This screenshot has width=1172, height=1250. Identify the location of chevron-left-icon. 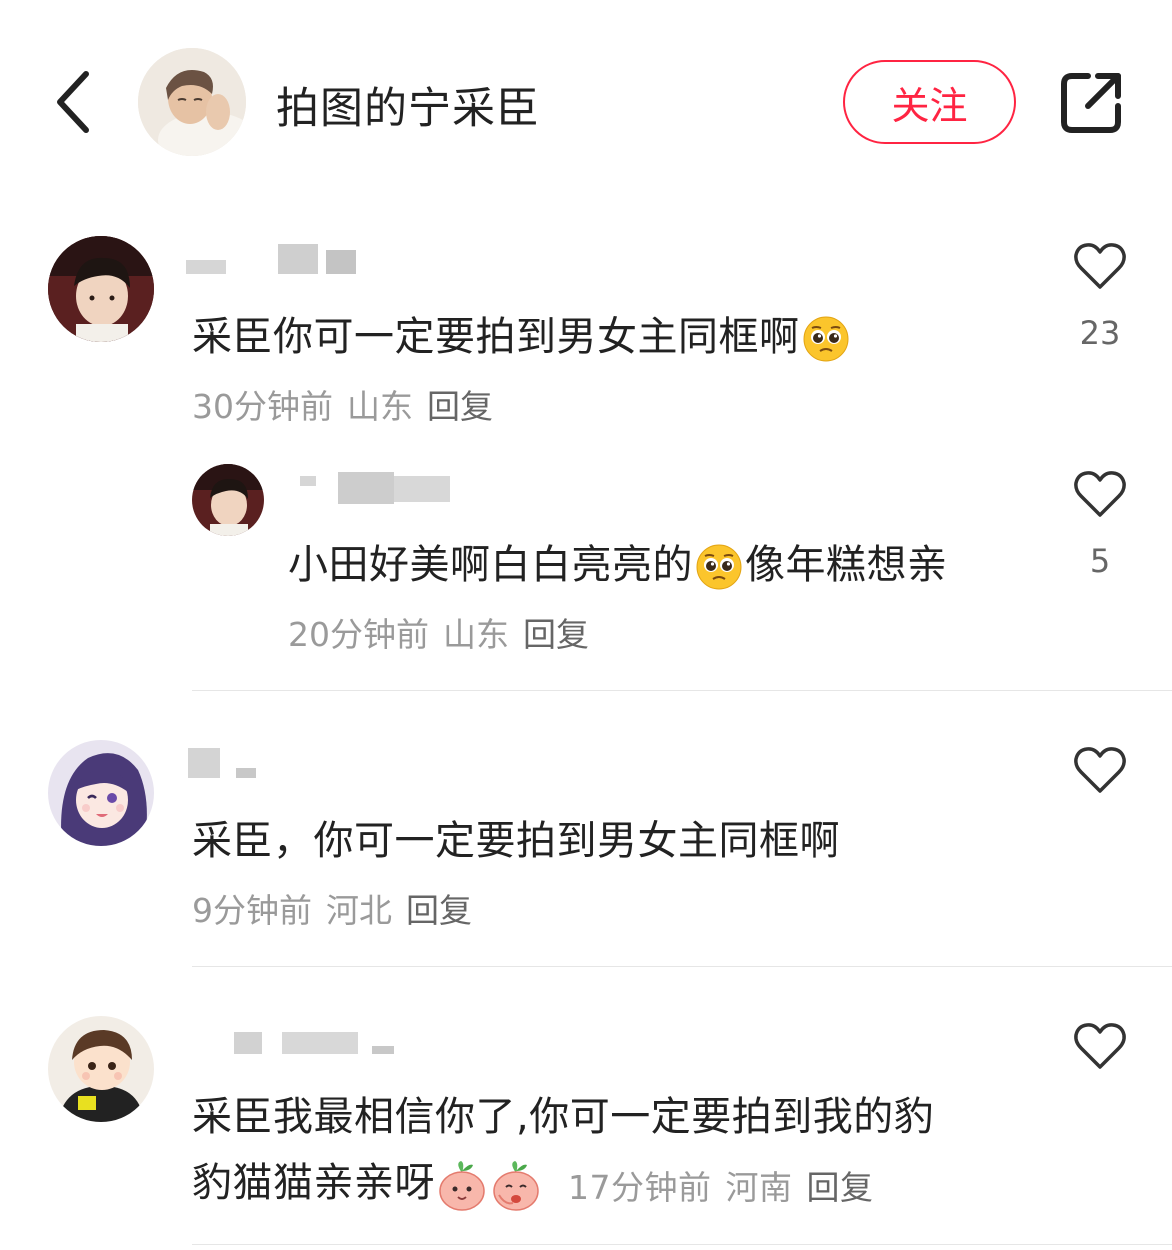
(73, 102).